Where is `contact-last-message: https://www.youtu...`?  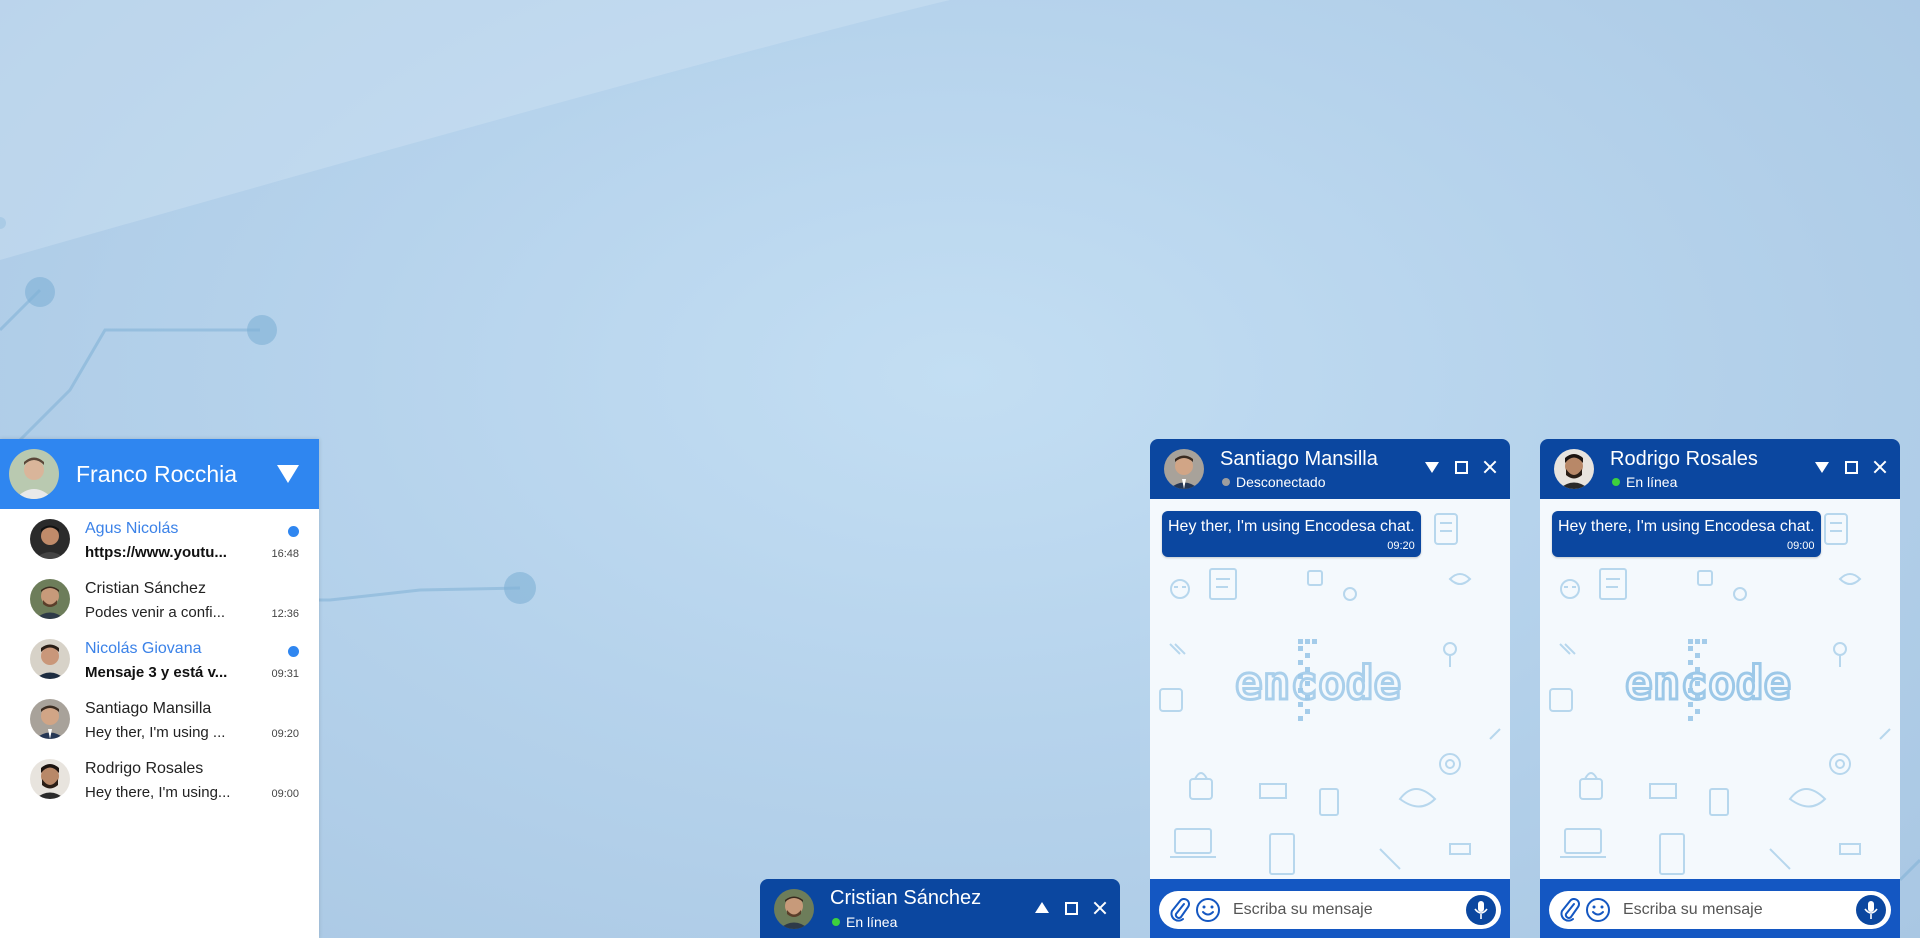 contact-last-message: https://www.youtu... is located at coordinates (156, 552).